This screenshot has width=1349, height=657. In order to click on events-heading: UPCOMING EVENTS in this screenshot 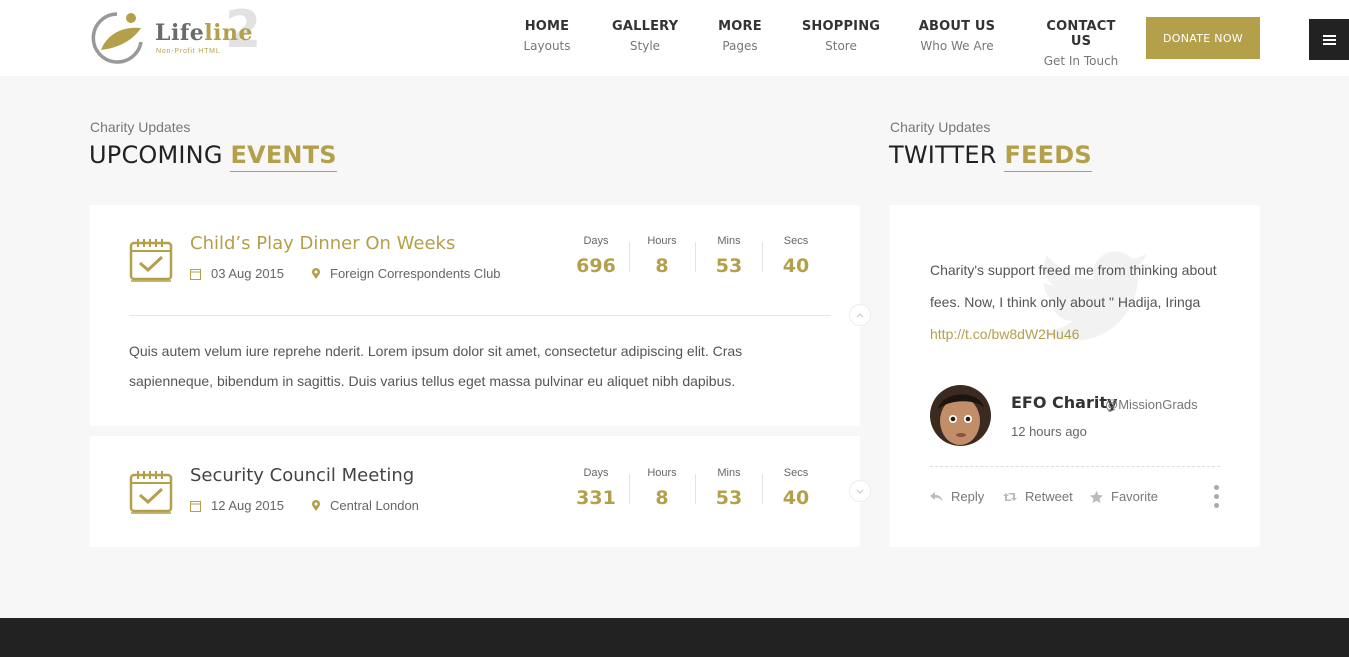, I will do `click(213, 156)`.